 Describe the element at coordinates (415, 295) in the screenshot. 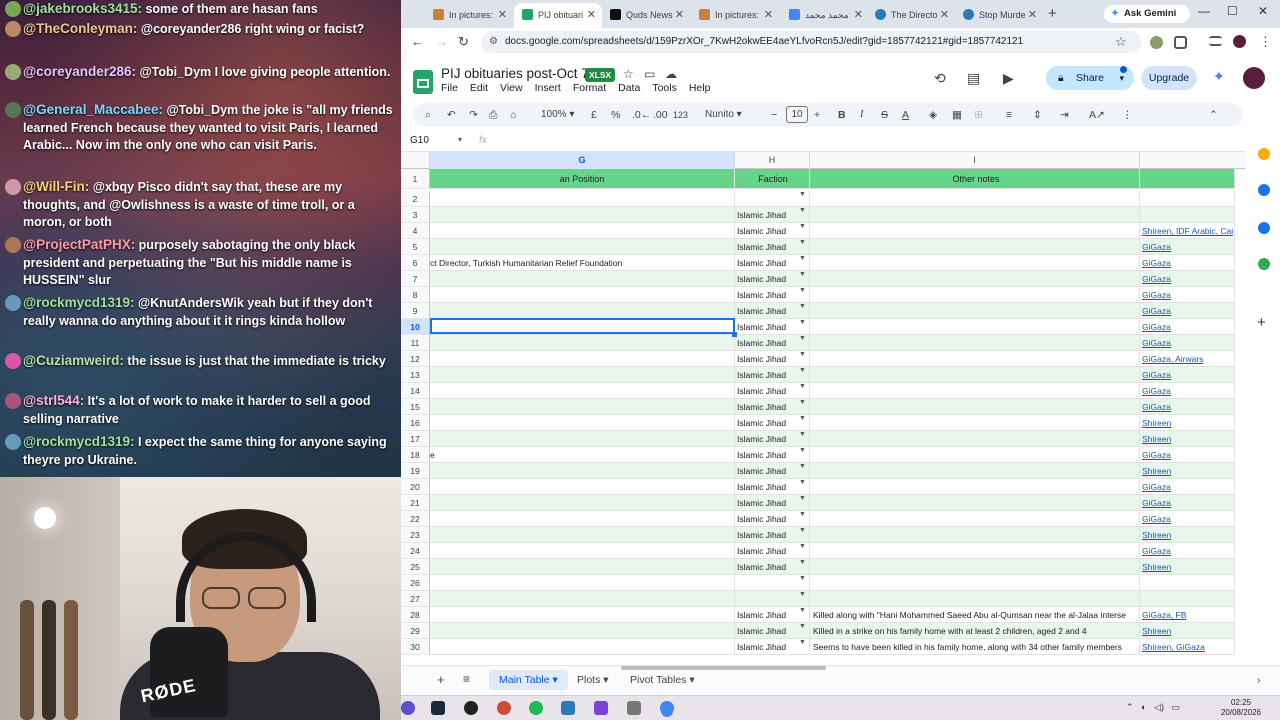

I see `row-number: 8` at that location.